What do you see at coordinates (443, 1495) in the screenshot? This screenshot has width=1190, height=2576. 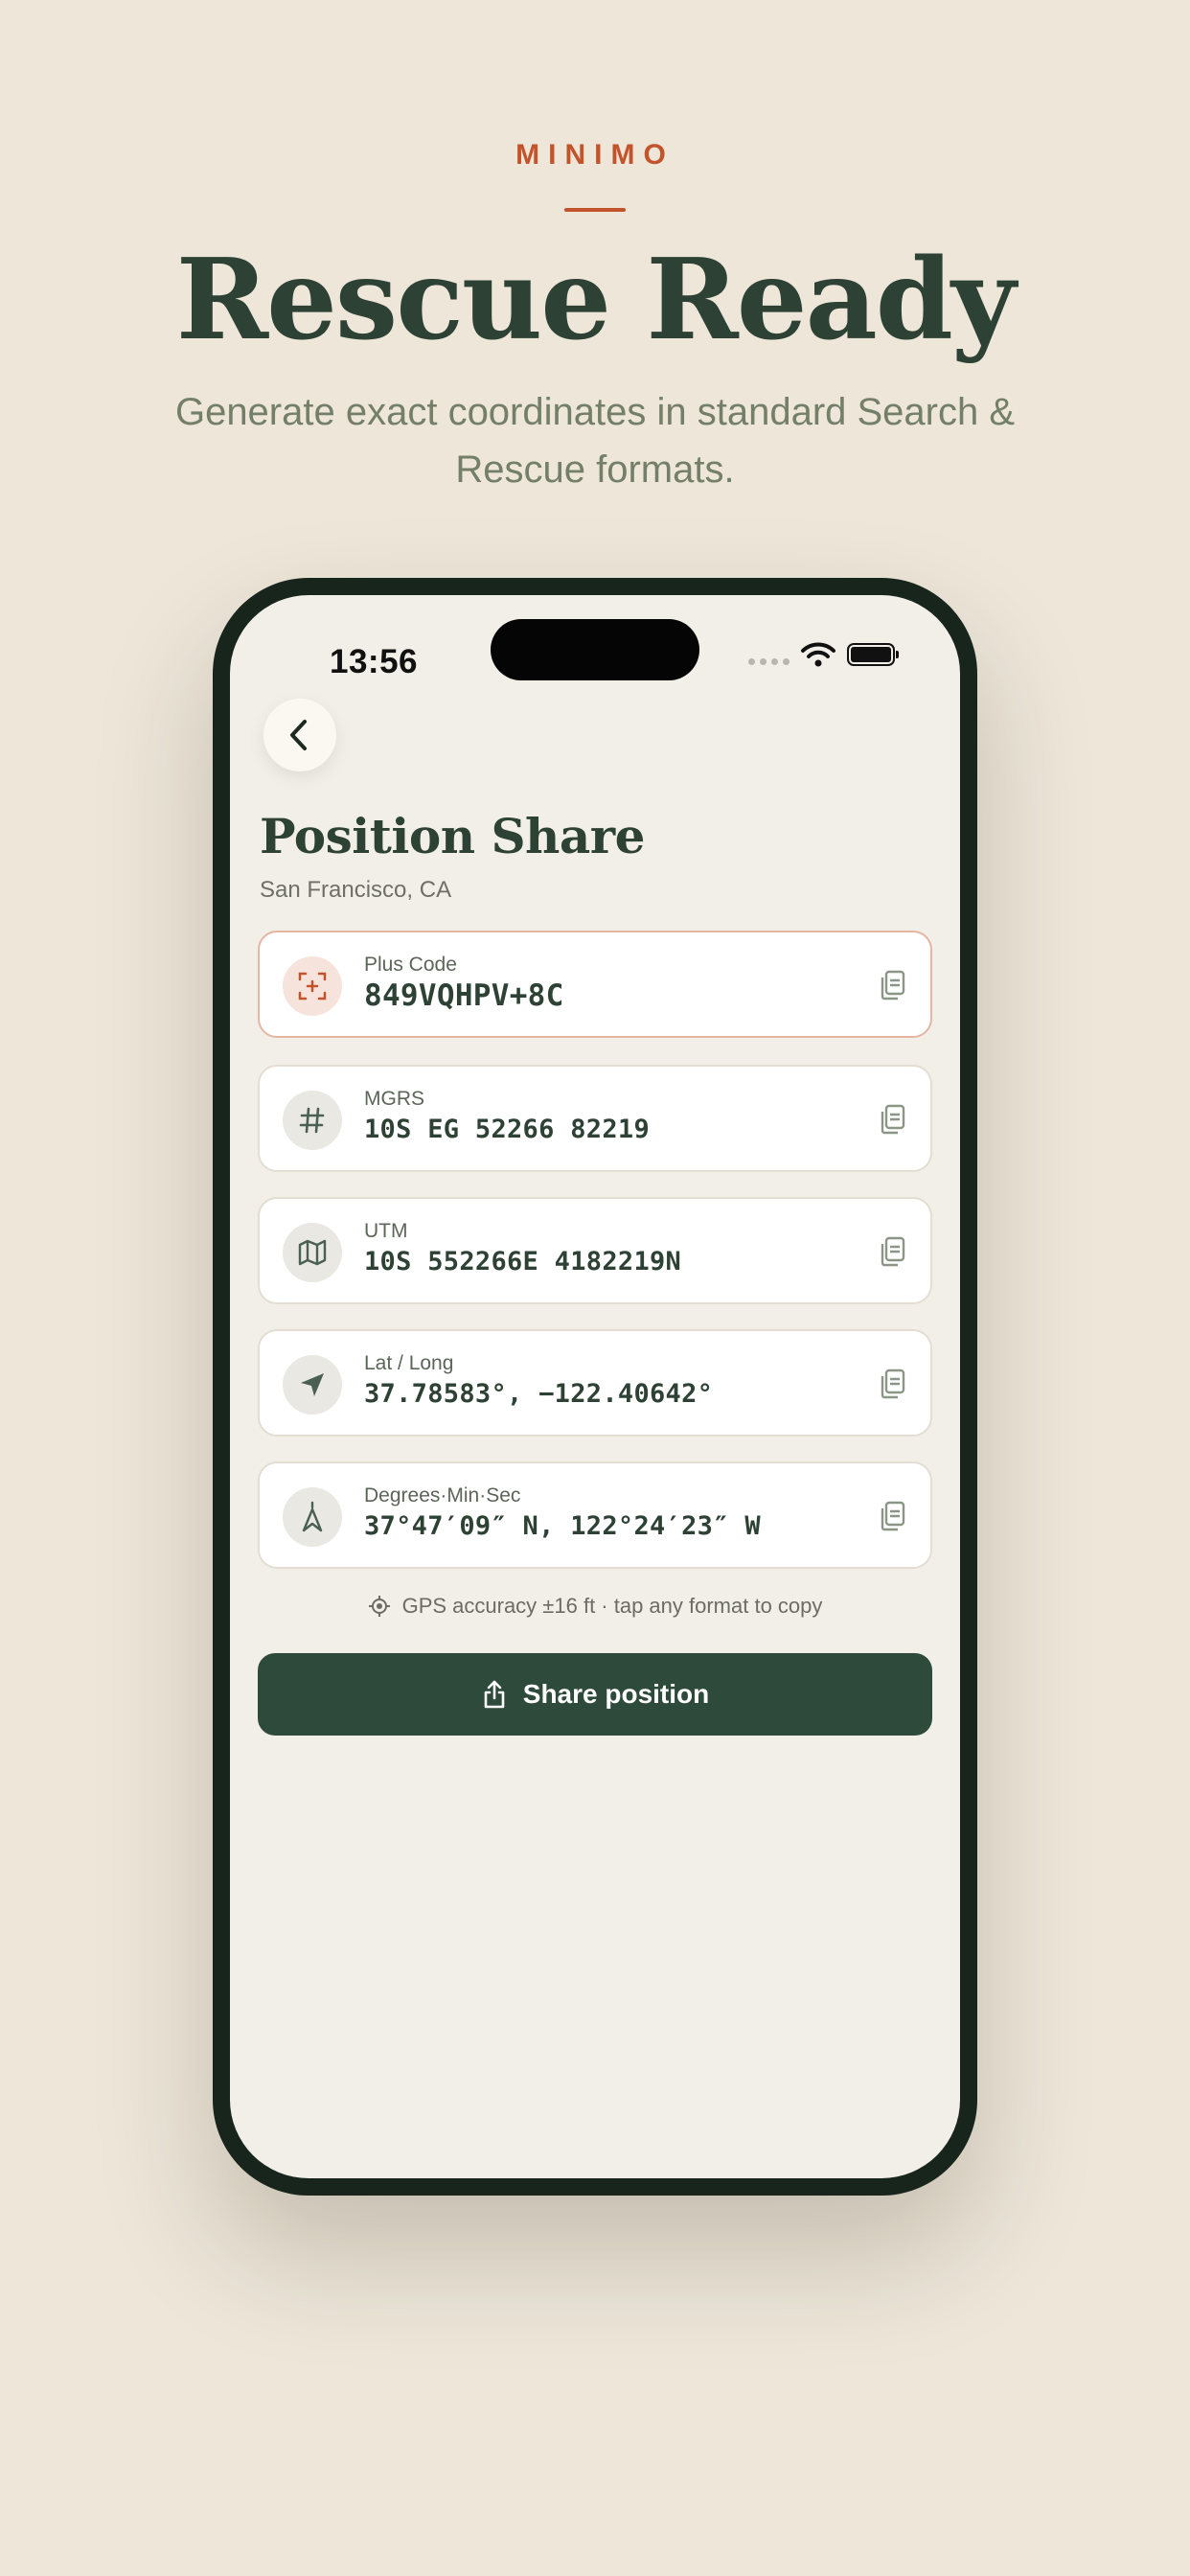 I see `format-label: Degrees·Min·Sec` at bounding box center [443, 1495].